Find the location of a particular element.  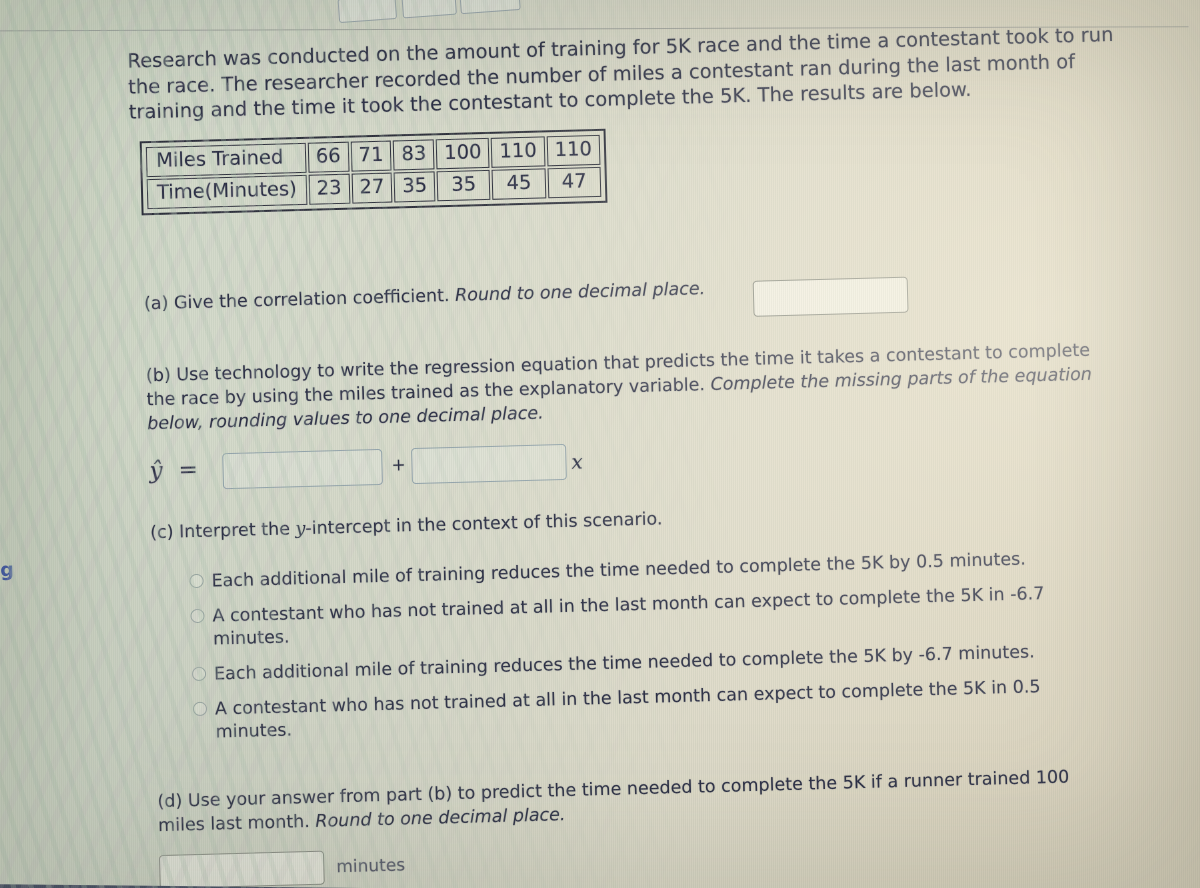

cell-miles-4: 110 is located at coordinates (518, 152).